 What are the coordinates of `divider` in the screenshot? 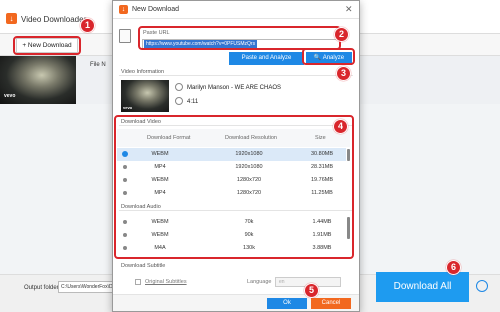 It's located at (236, 75).